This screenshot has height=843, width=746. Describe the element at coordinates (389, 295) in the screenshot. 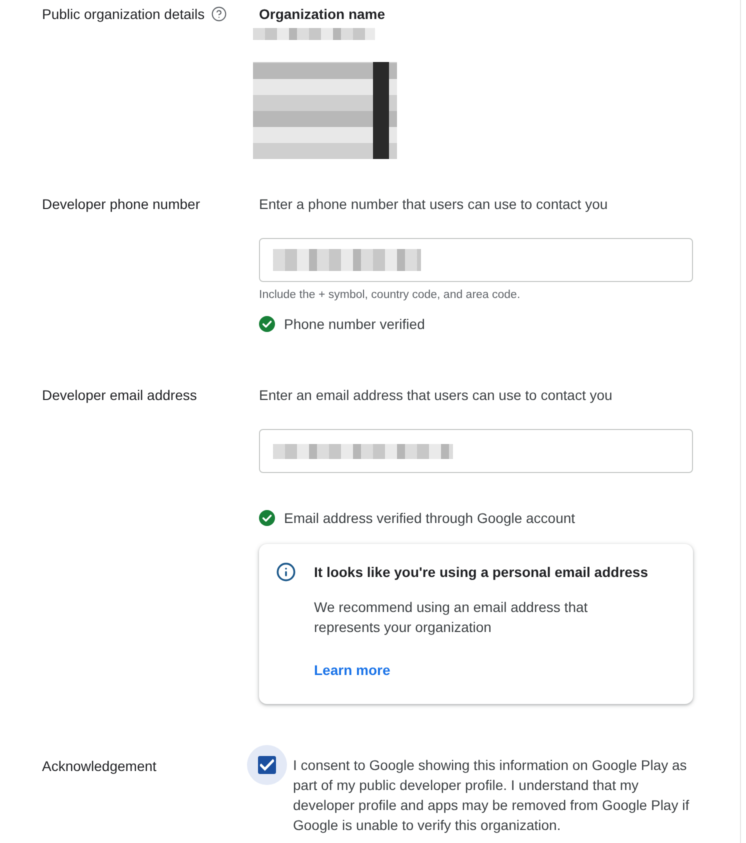

I see `helper-text: Include the + symbol, country code, and area code.` at that location.